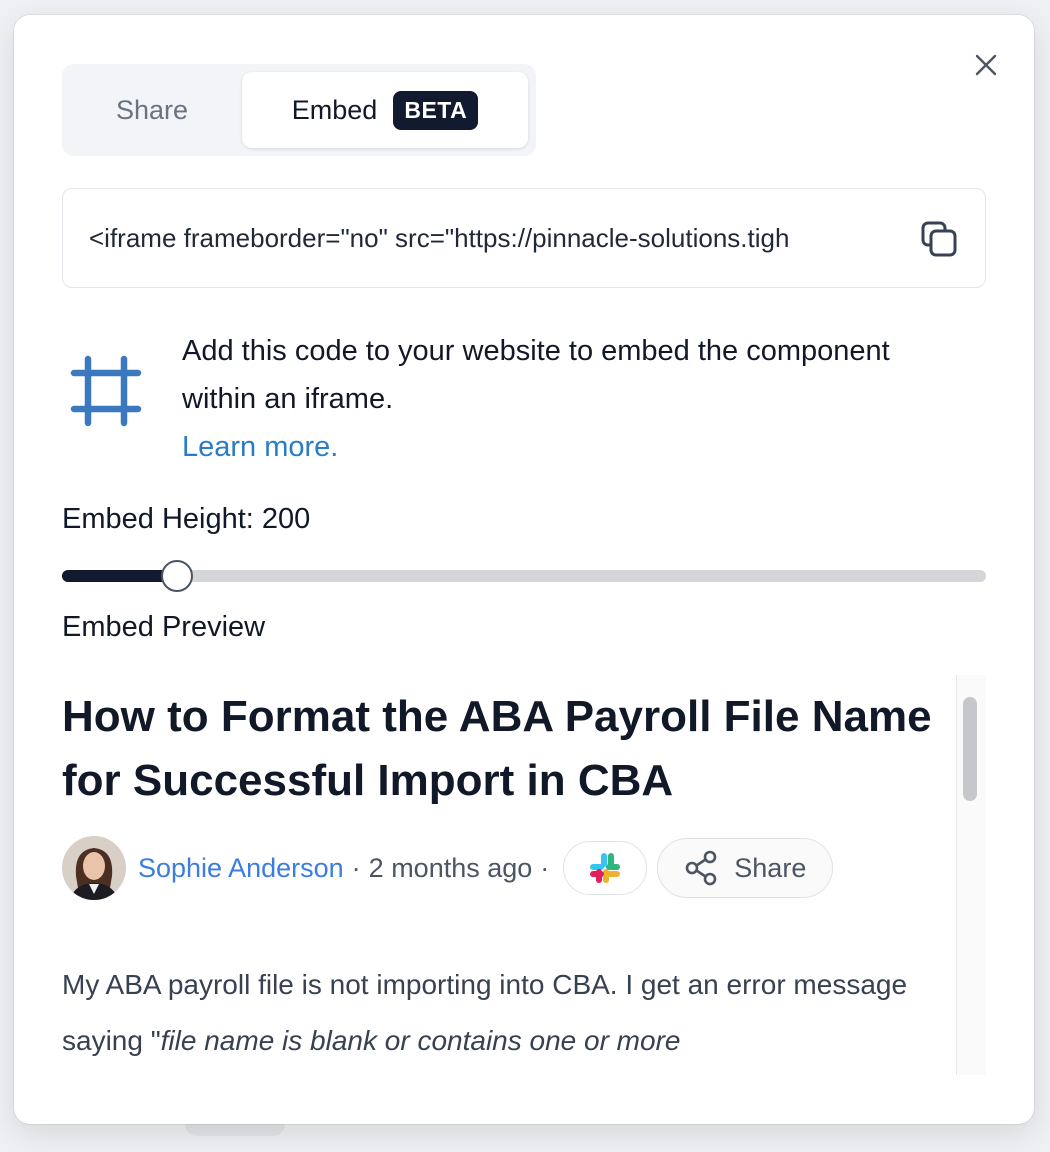  What do you see at coordinates (186, 519) in the screenshot?
I see `embed-height-label: Embed Height: 200` at bounding box center [186, 519].